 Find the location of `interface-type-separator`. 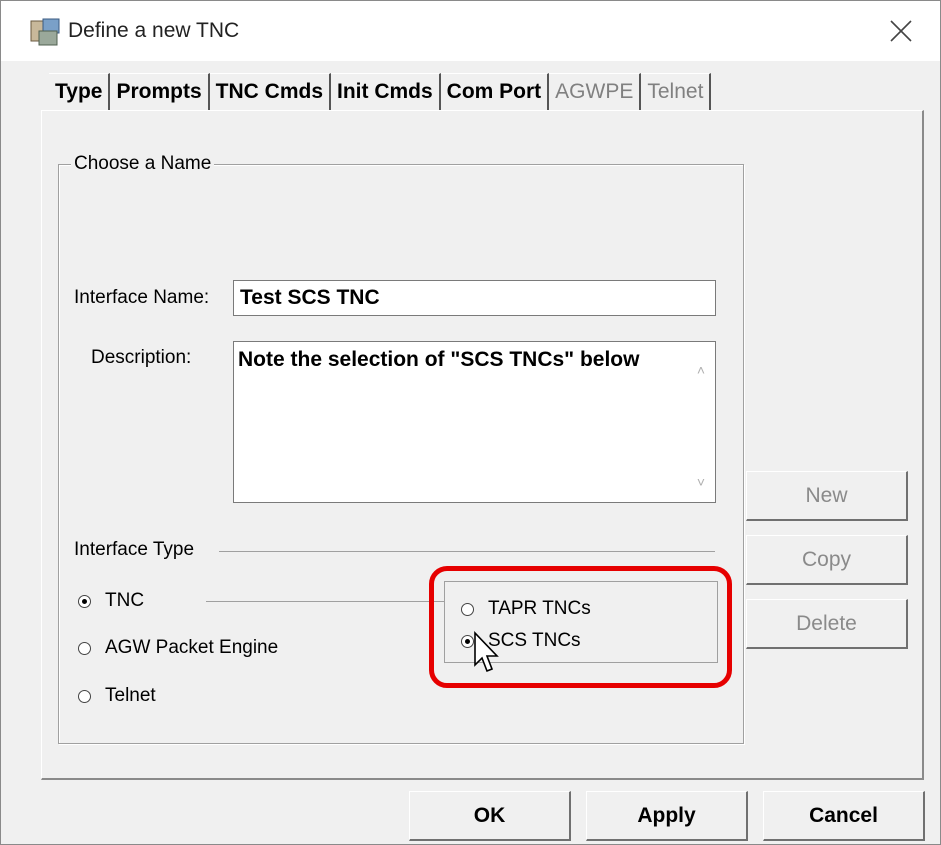

interface-type-separator is located at coordinates (467, 551).